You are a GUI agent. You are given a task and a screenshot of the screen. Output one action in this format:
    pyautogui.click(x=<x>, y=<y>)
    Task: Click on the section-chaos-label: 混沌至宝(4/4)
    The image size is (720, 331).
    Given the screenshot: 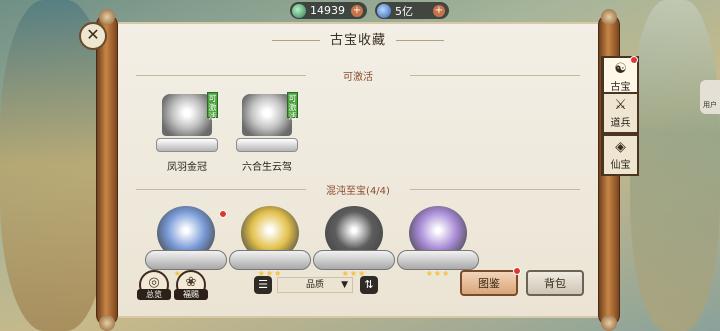 What is the action you would take?
    pyautogui.click(x=358, y=191)
    